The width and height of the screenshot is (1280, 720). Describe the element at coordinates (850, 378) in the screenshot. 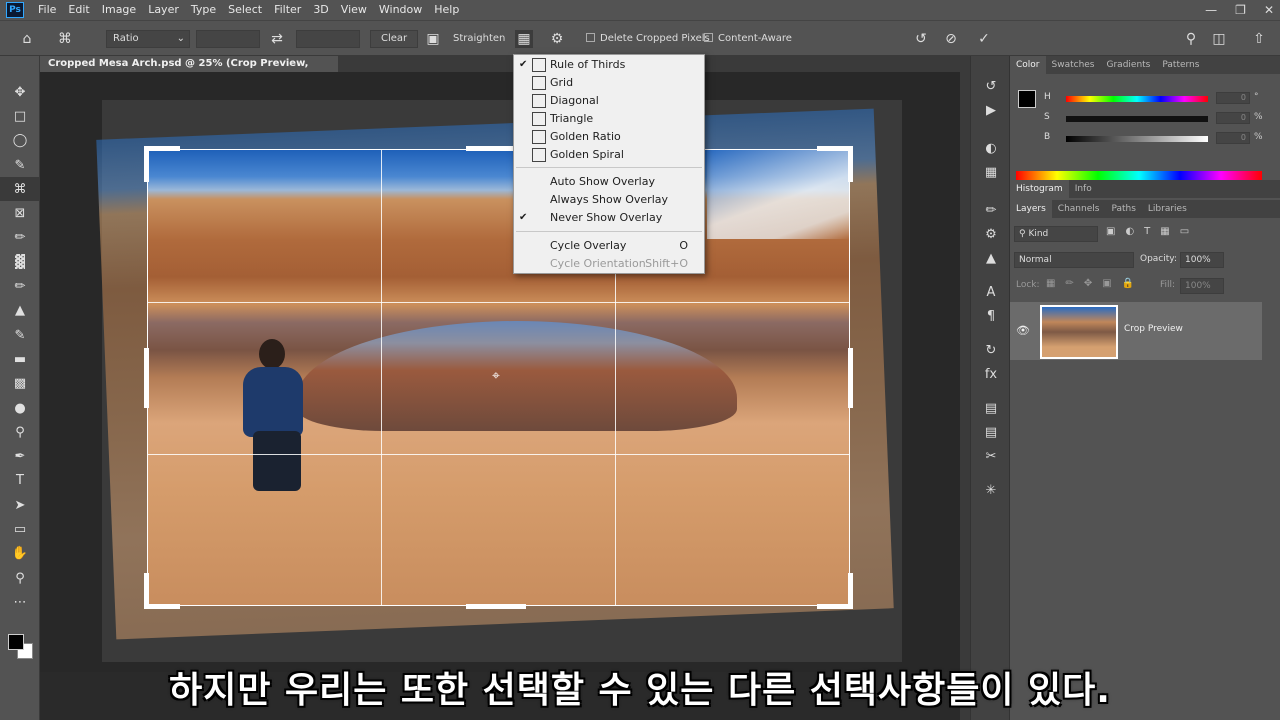

I see `crop-handle-right` at that location.